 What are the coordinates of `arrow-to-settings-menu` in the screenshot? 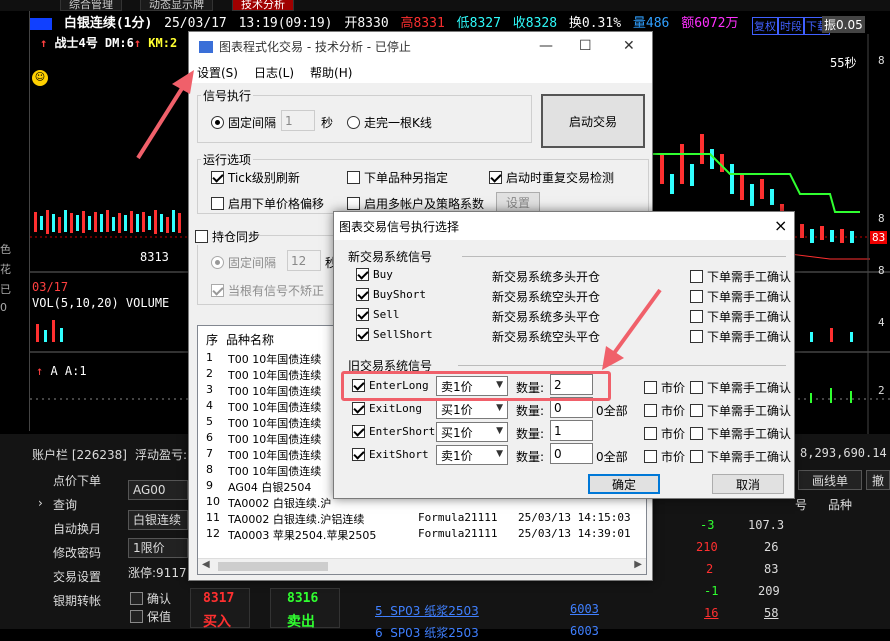 It's located at (162, 120).